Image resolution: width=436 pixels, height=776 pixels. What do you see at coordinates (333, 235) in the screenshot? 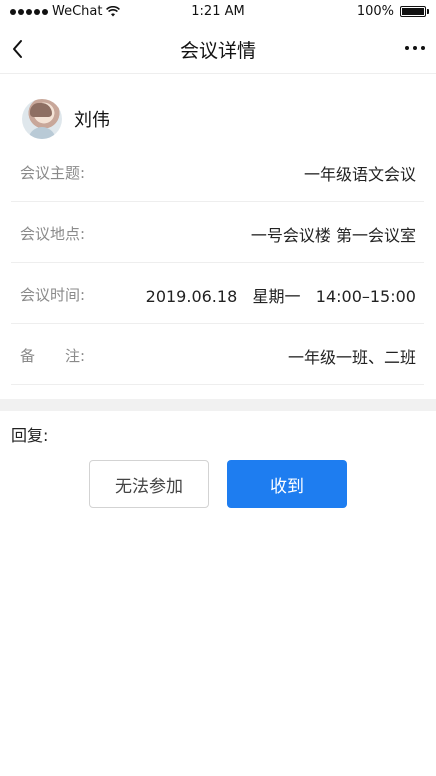
I see `detail-value: 一号会议楼 第一会议室` at bounding box center [333, 235].